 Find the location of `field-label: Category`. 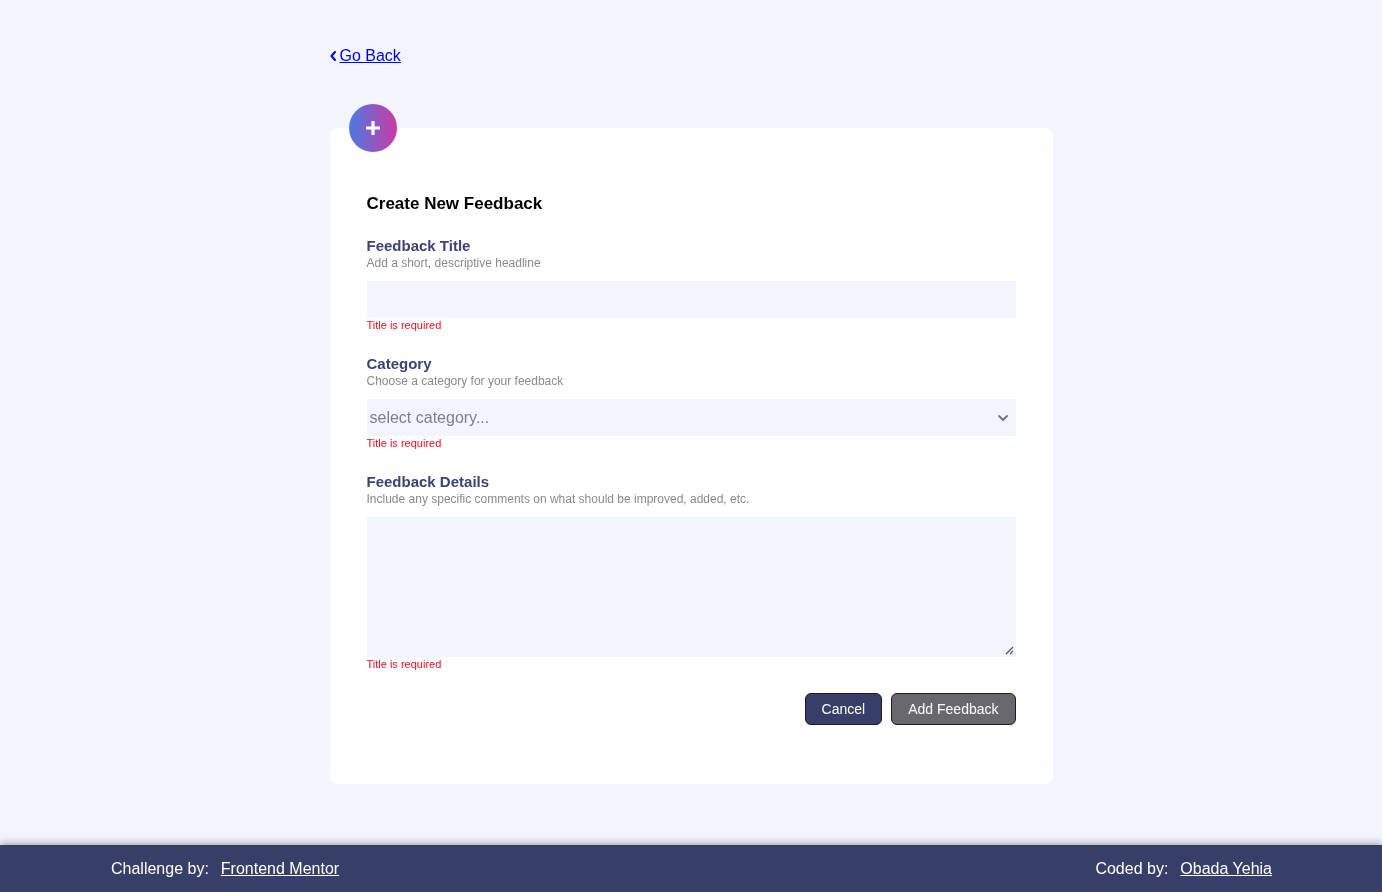

field-label: Category is located at coordinates (399, 364).